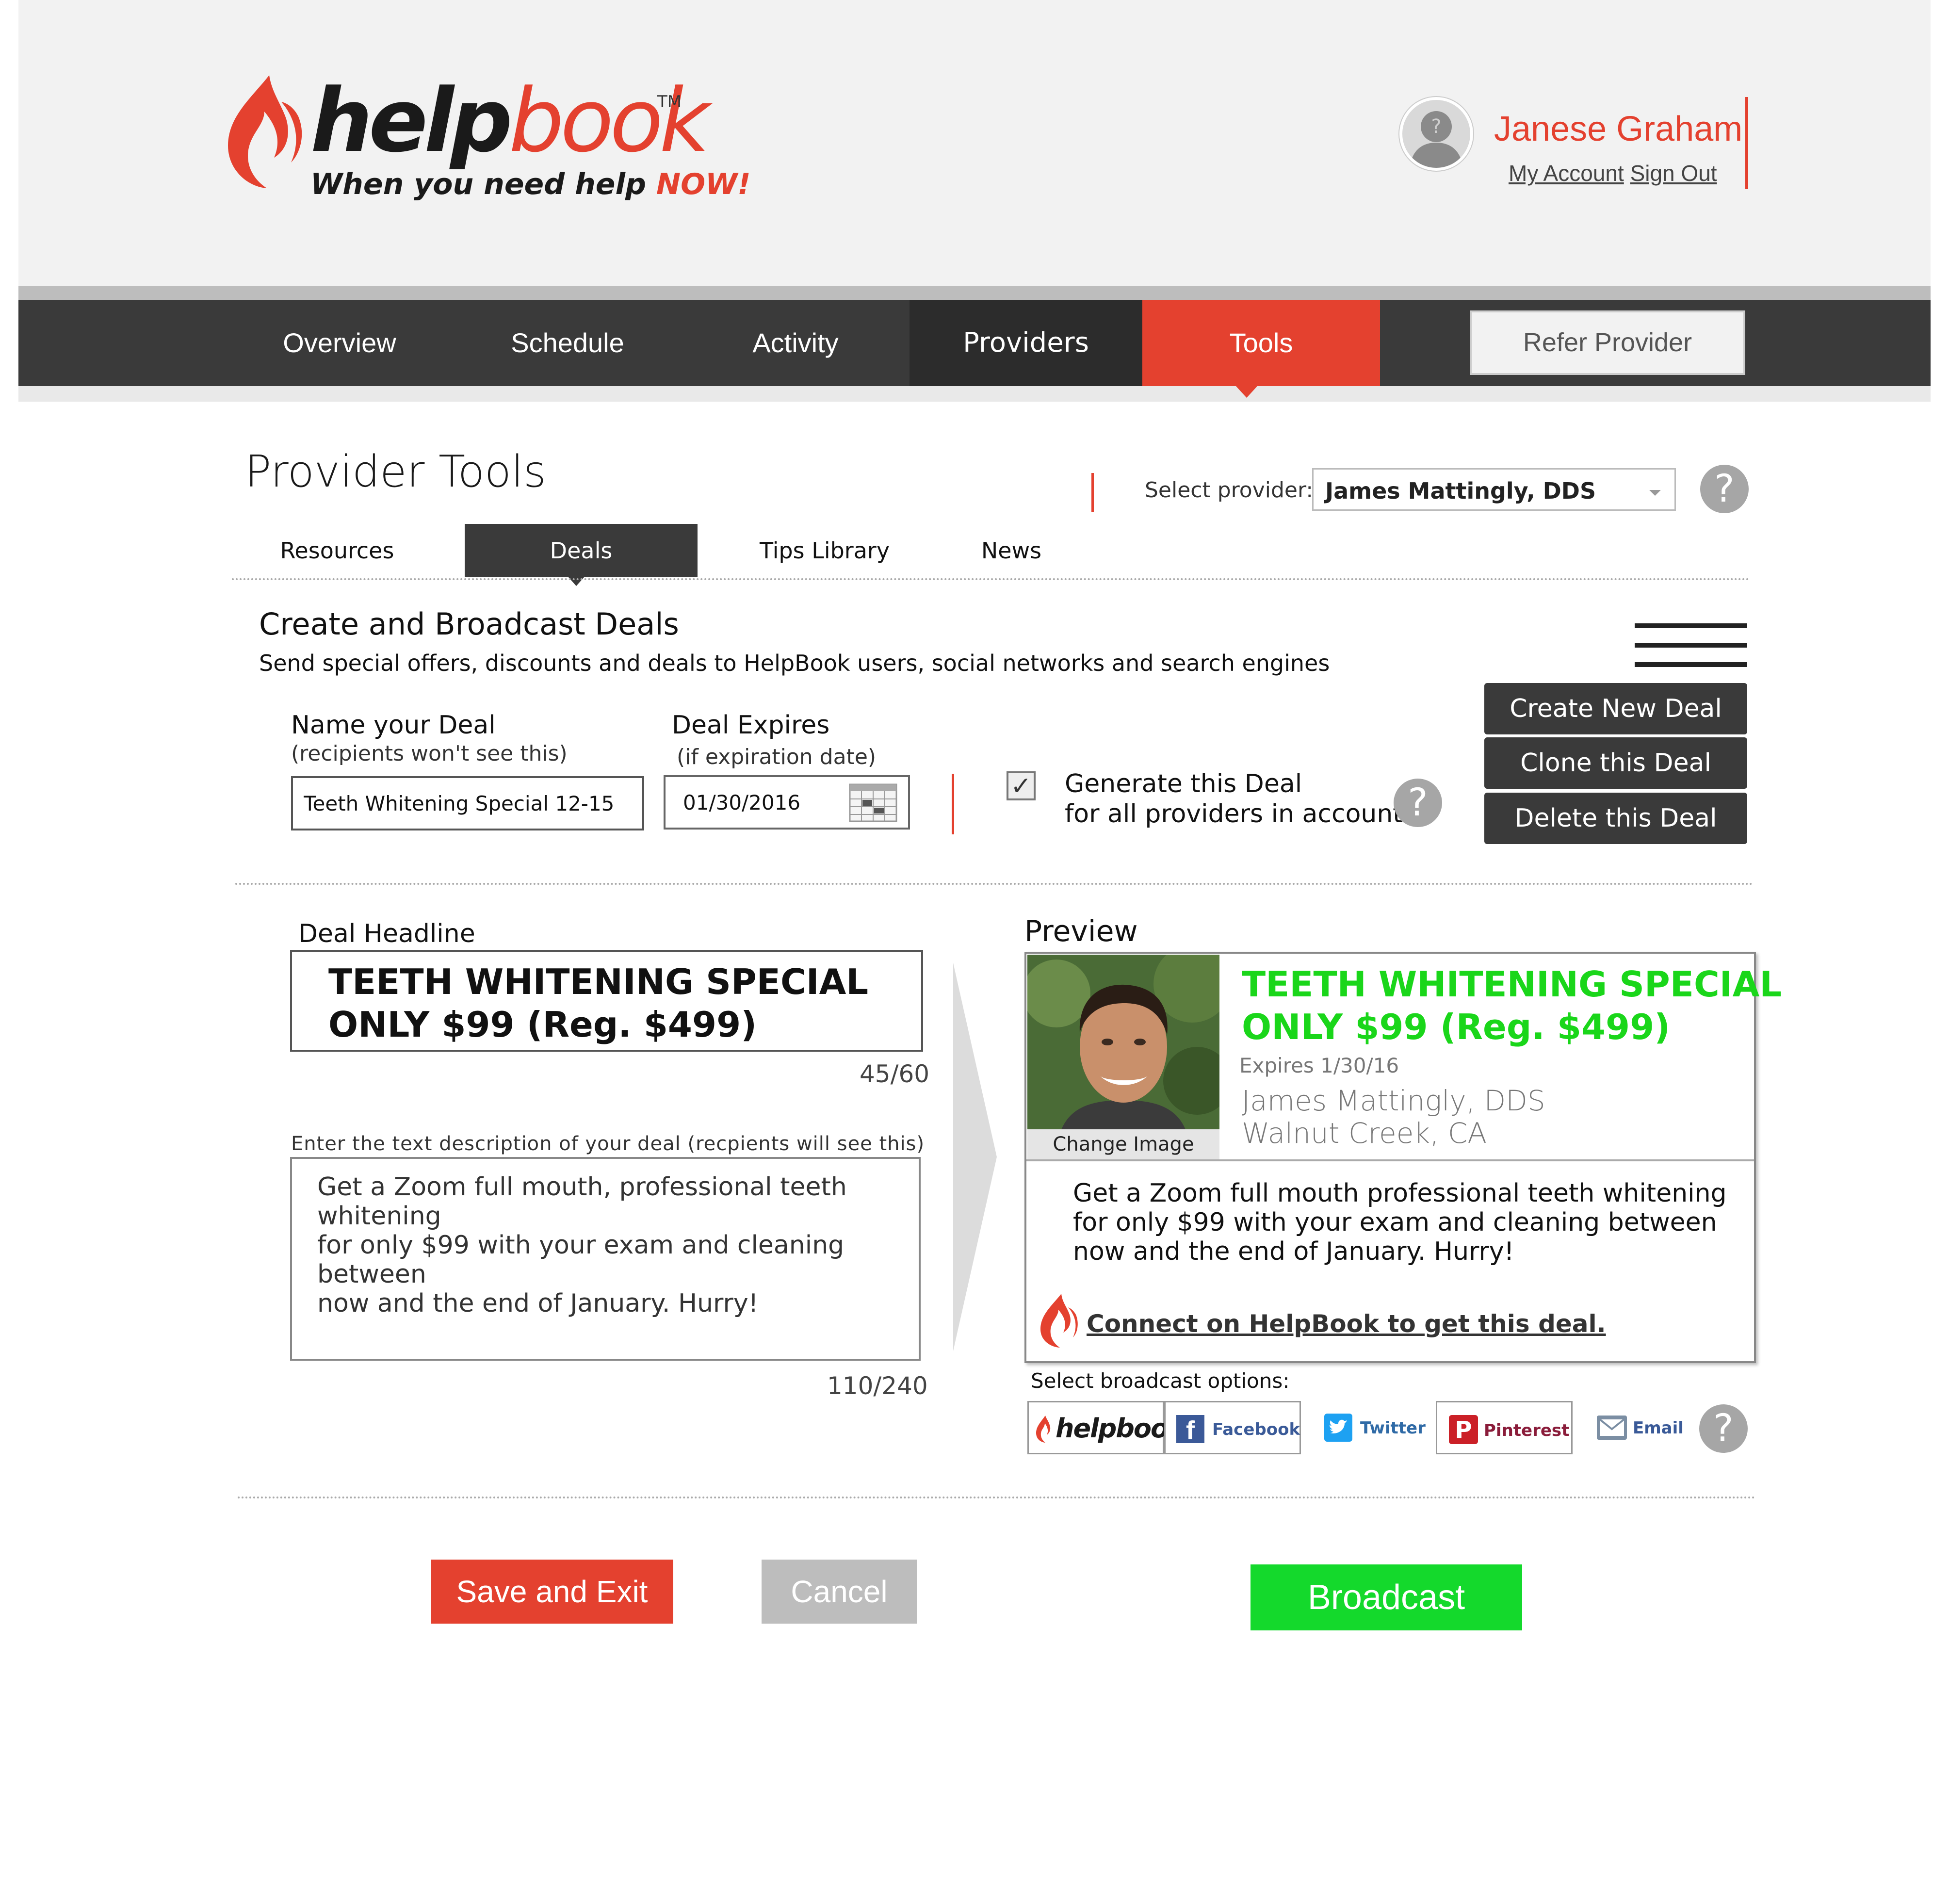 The image size is (1949, 1904). Describe the element at coordinates (1615, 818) in the screenshot. I see `delete-deal-button: Delete this Deal` at that location.